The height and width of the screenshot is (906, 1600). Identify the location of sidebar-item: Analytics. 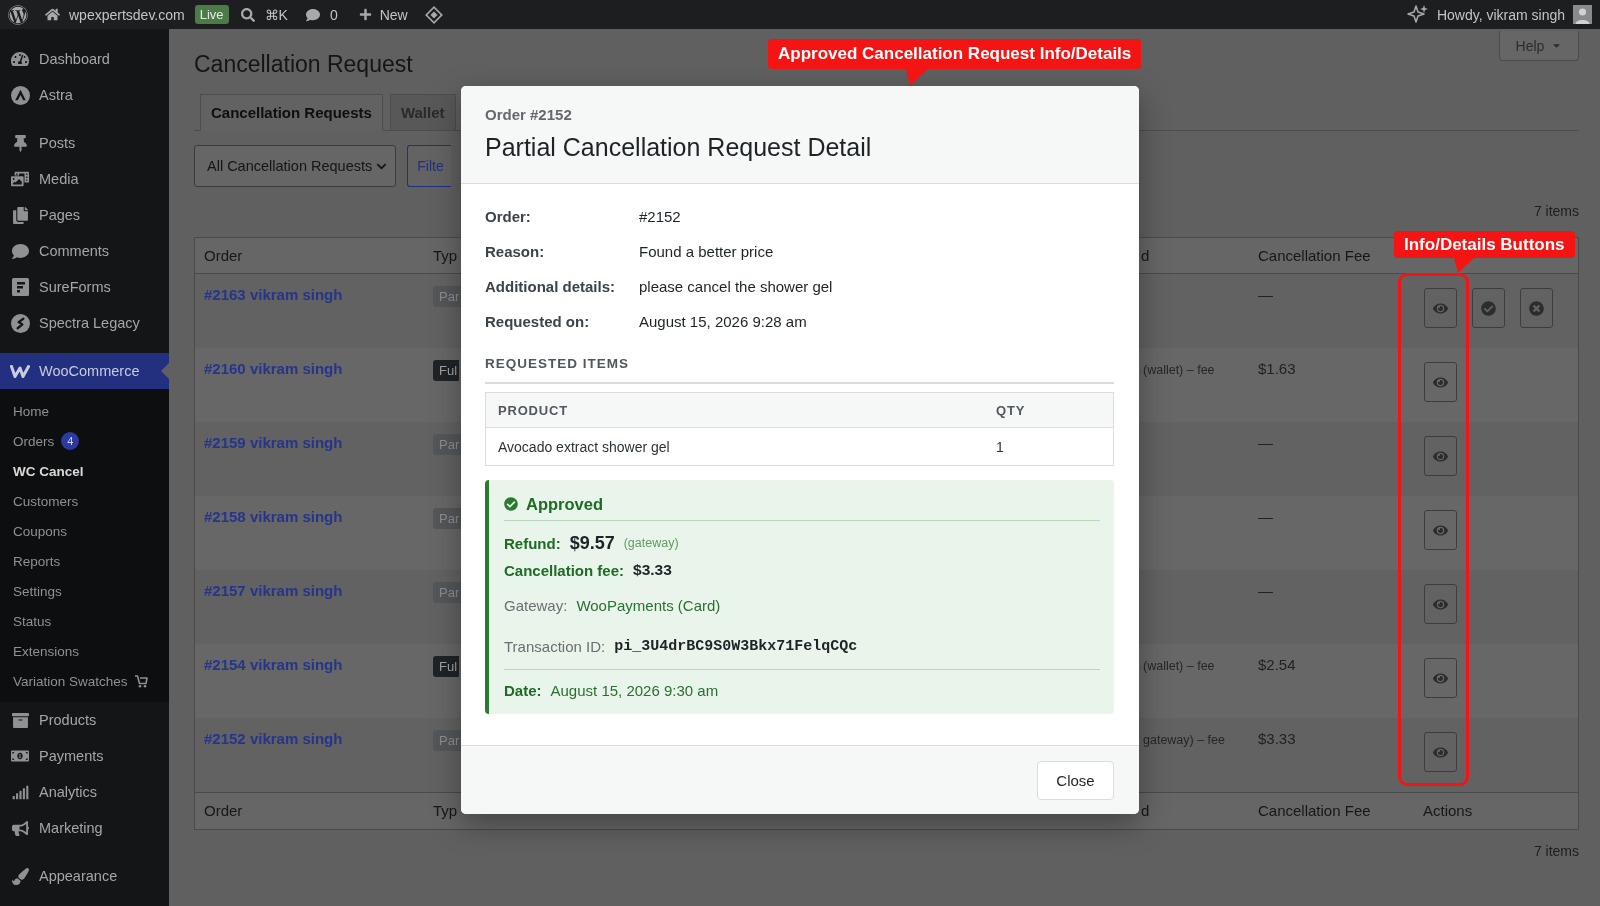
(84, 792).